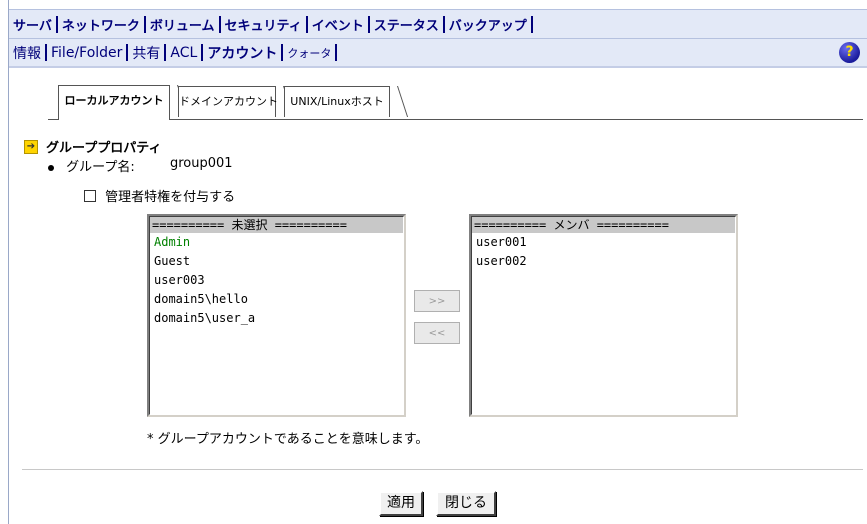 The height and width of the screenshot is (524, 867). What do you see at coordinates (488, 24) in the screenshot?
I see `nav-backup: バックアップ` at bounding box center [488, 24].